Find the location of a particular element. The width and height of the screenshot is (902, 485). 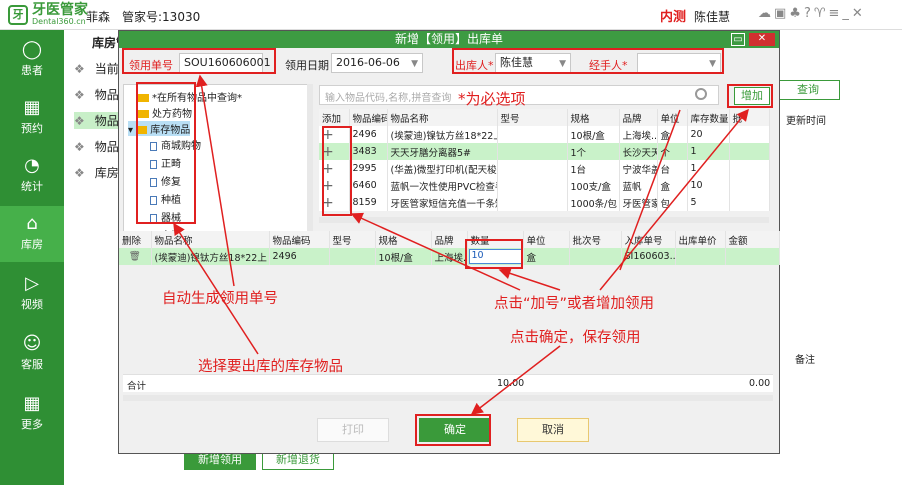

arrow-people is located at coordinates (650, 190).